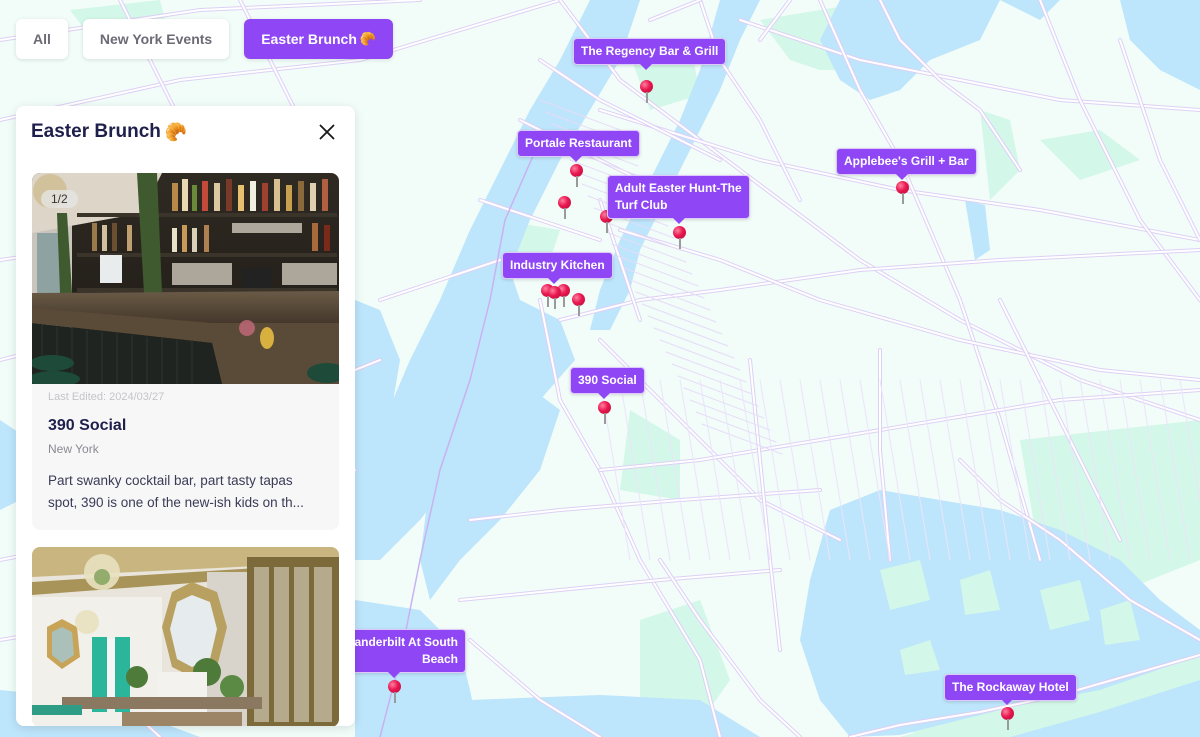 Image resolution: width=1200 pixels, height=737 pixels. I want to click on dining-room-image, so click(185, 636).